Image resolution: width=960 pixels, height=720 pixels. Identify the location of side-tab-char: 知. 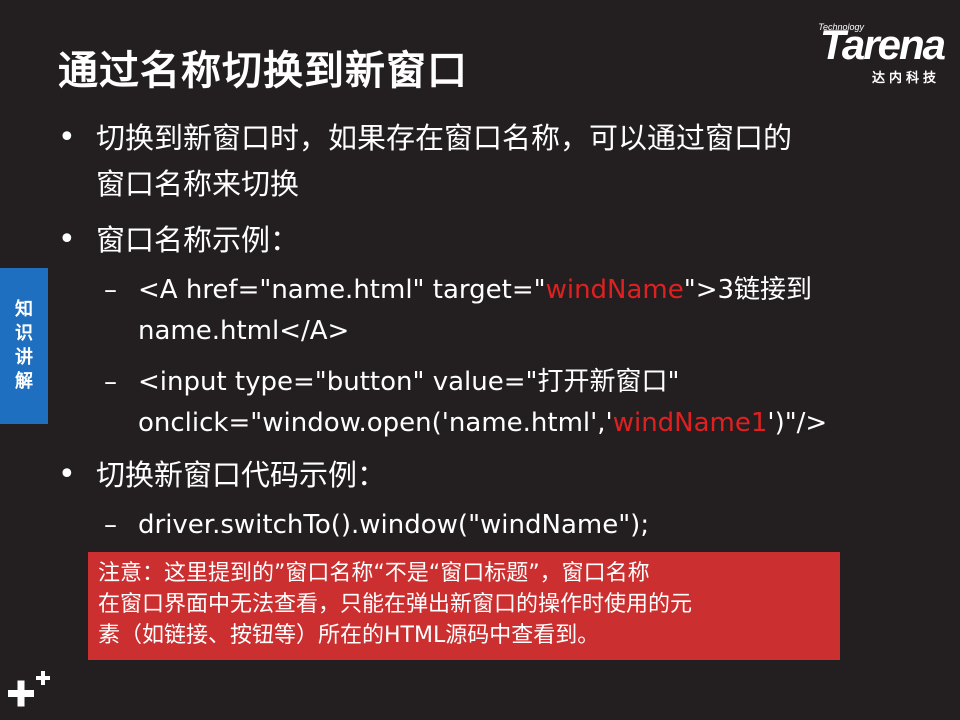
(24, 309).